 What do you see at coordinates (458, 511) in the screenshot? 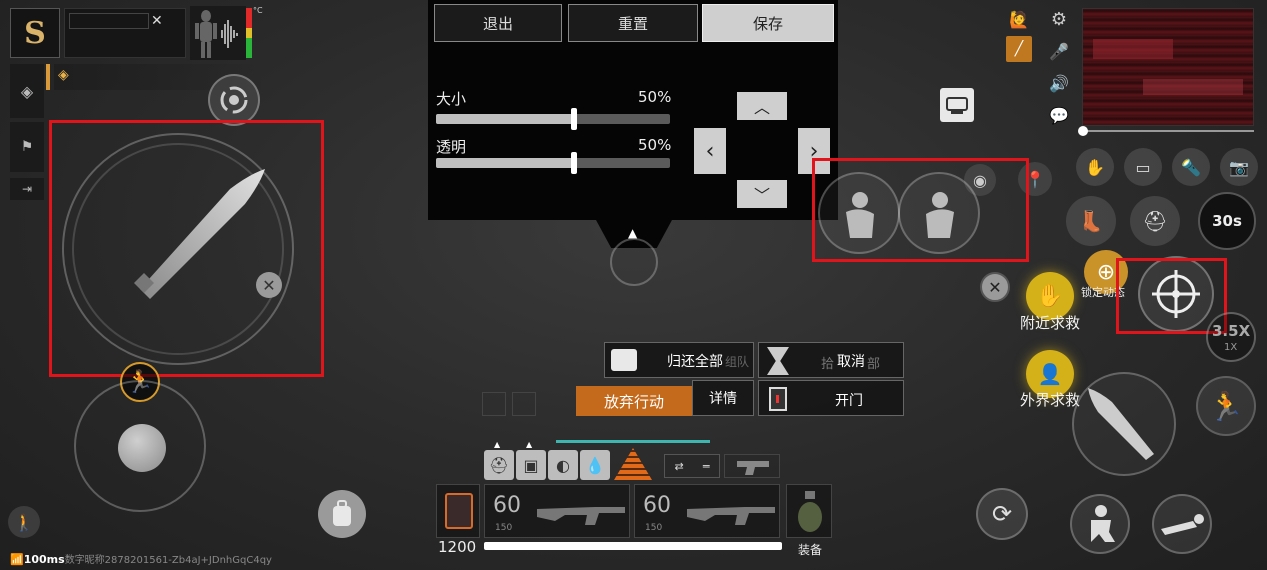
I see `medkit-slot` at bounding box center [458, 511].